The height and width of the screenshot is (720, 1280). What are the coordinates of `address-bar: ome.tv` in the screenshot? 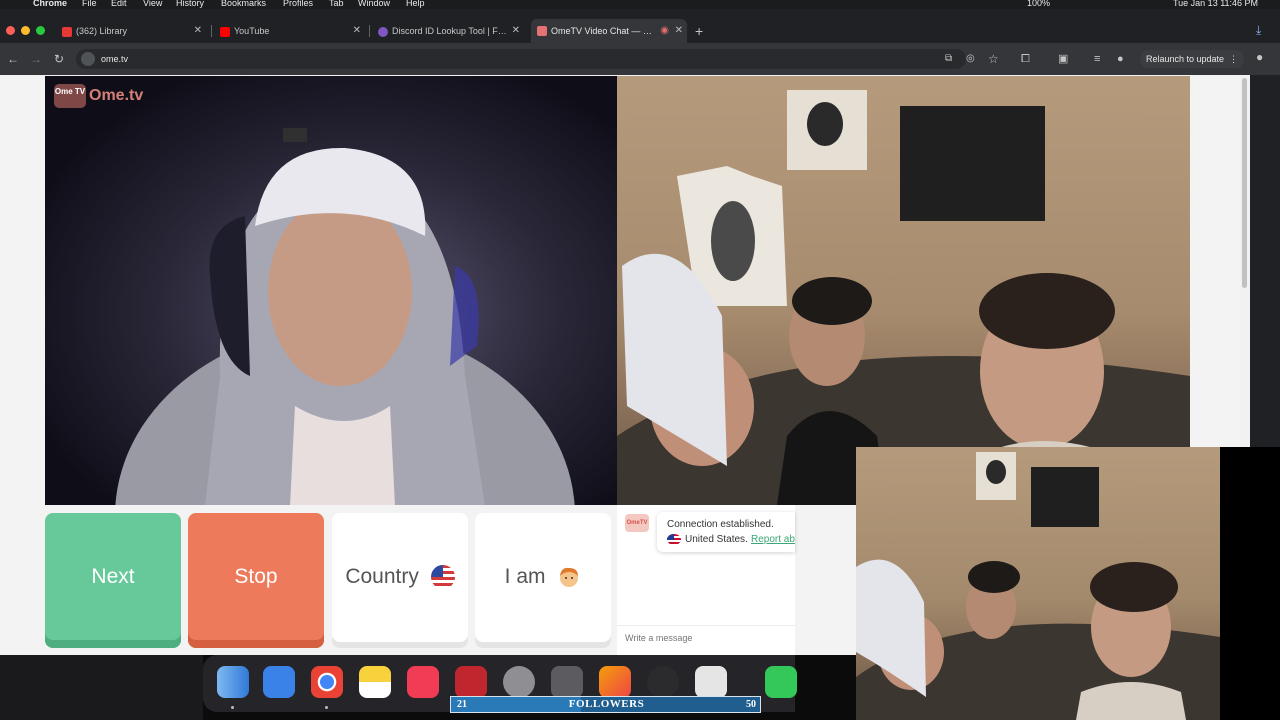 It's located at (521, 59).